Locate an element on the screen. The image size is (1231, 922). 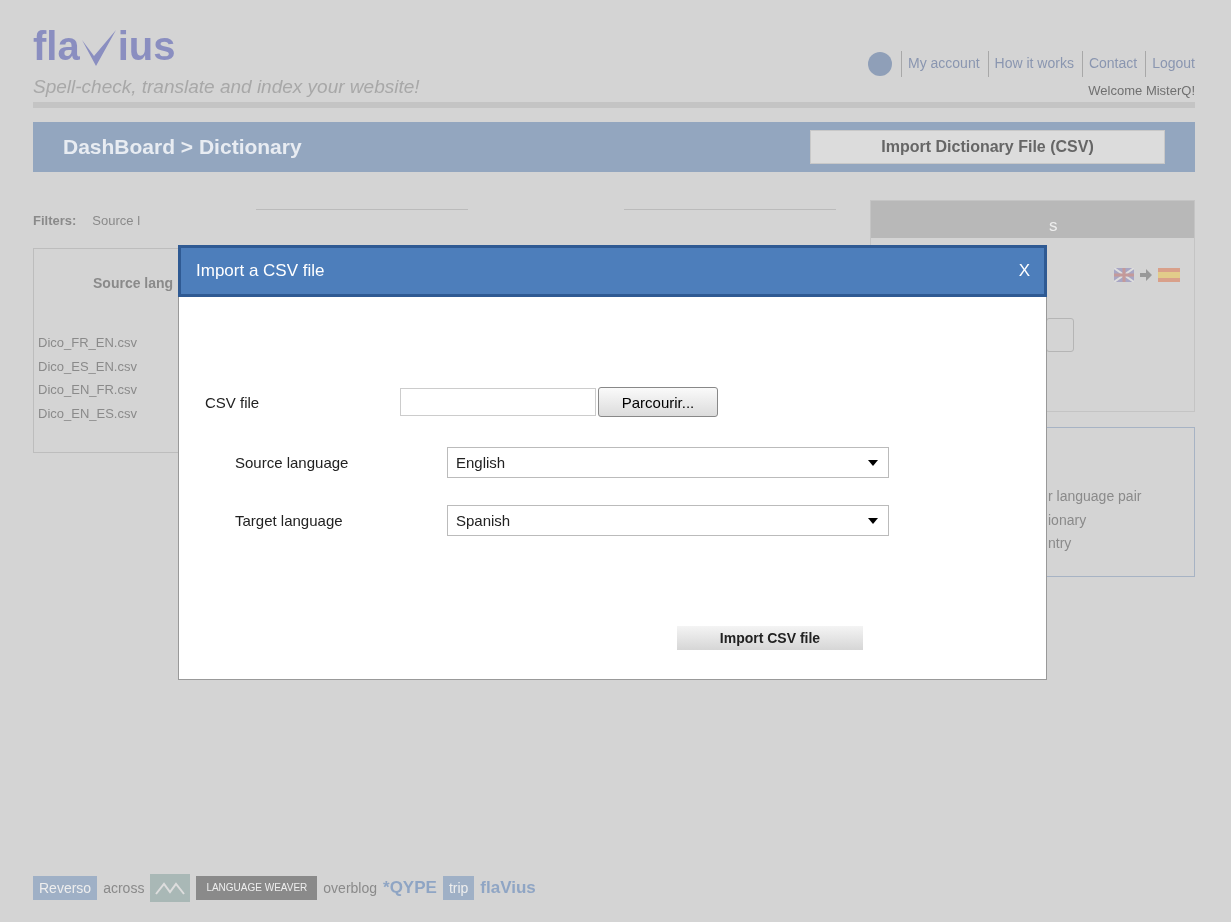
partner-logo: flaVius is located at coordinates (508, 888).